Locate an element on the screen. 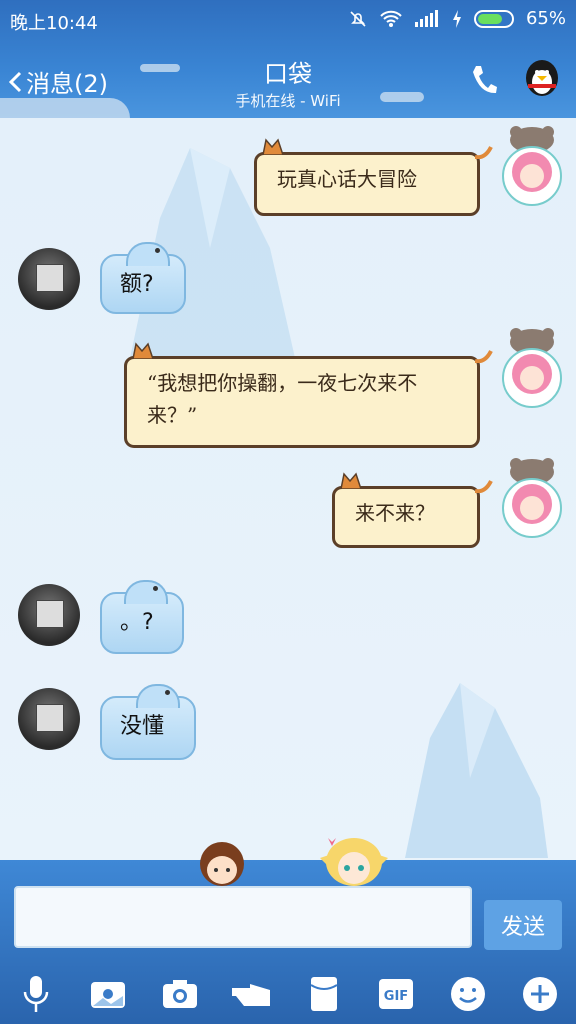 This screenshot has height=1024, width=576. emoji-button is located at coordinates (468, 994).